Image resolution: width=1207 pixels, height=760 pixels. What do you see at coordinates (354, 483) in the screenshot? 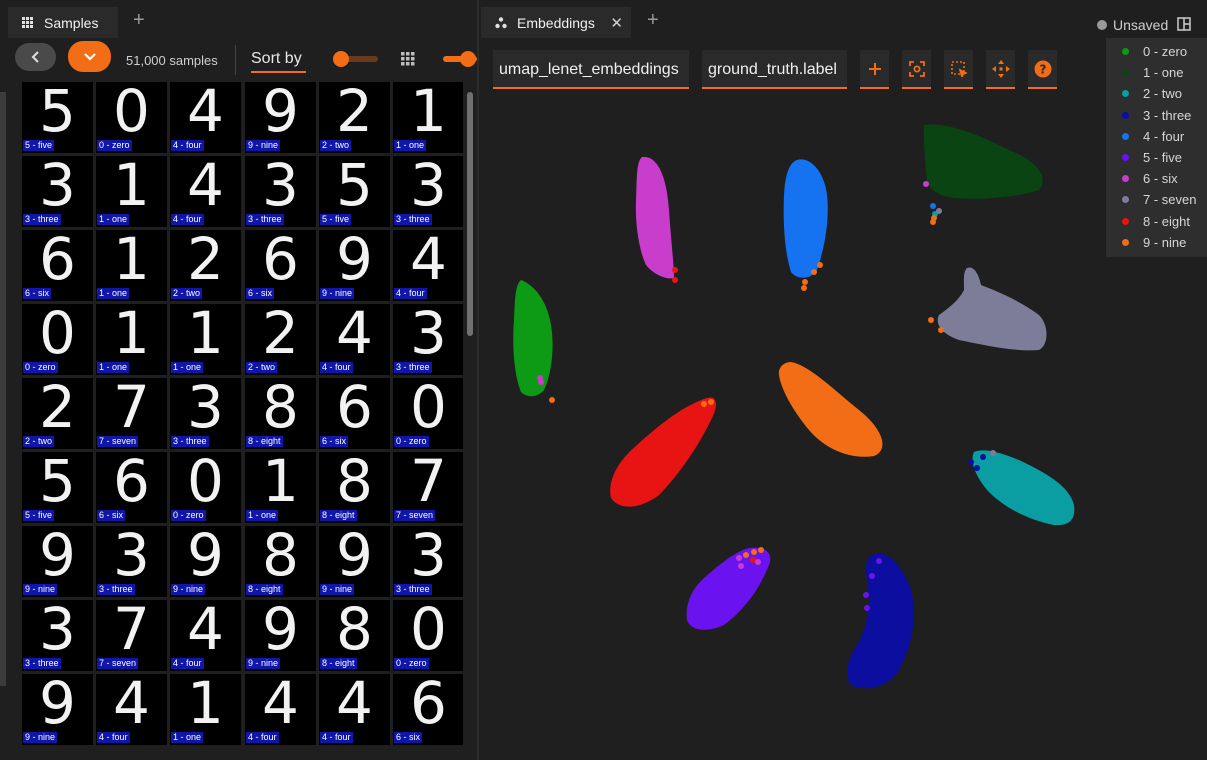
I see `sample-image-digit: 8` at bounding box center [354, 483].